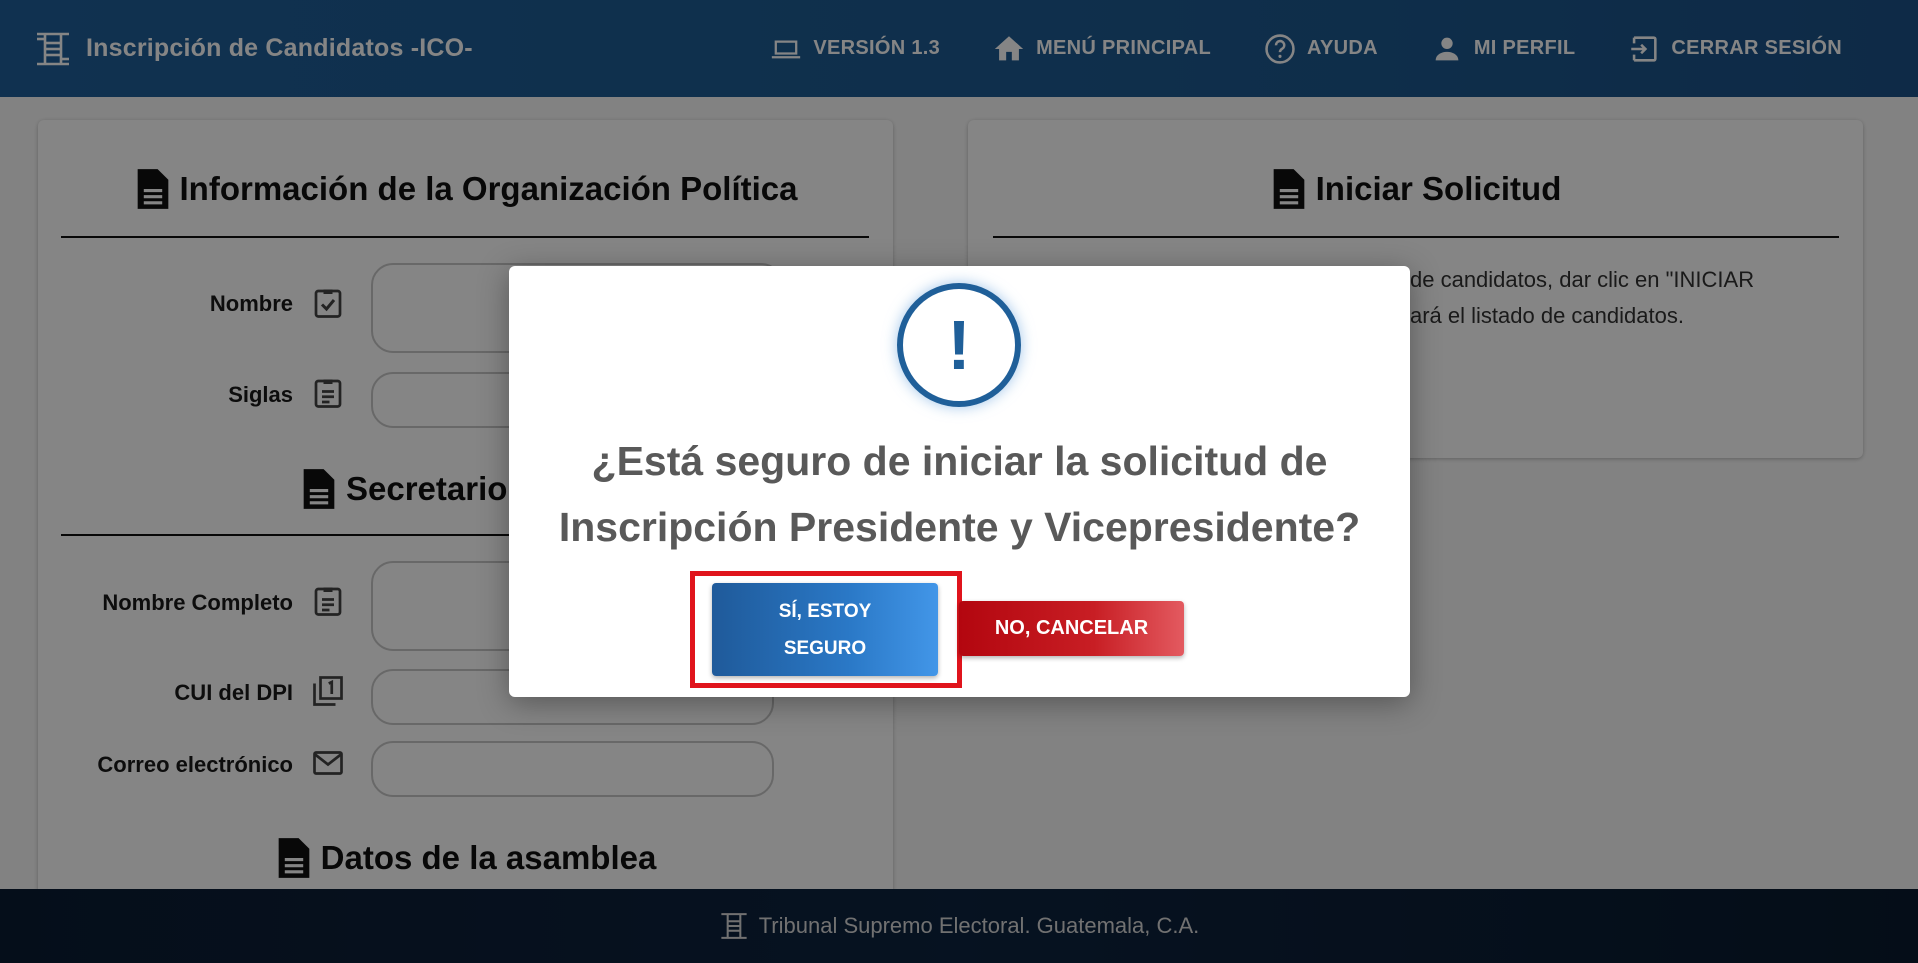 Image resolution: width=1918 pixels, height=963 pixels. I want to click on warning-icon: !, so click(959, 345).